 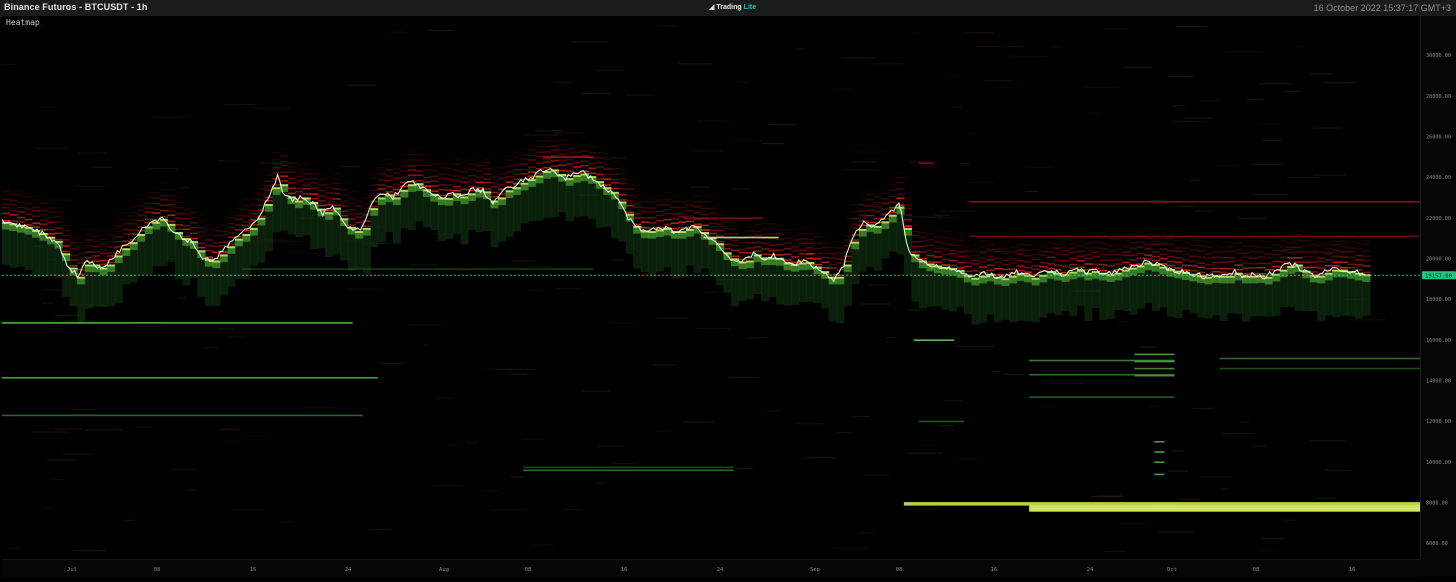 What do you see at coordinates (444, 570) in the screenshot?
I see `time-tick-label: Aug` at bounding box center [444, 570].